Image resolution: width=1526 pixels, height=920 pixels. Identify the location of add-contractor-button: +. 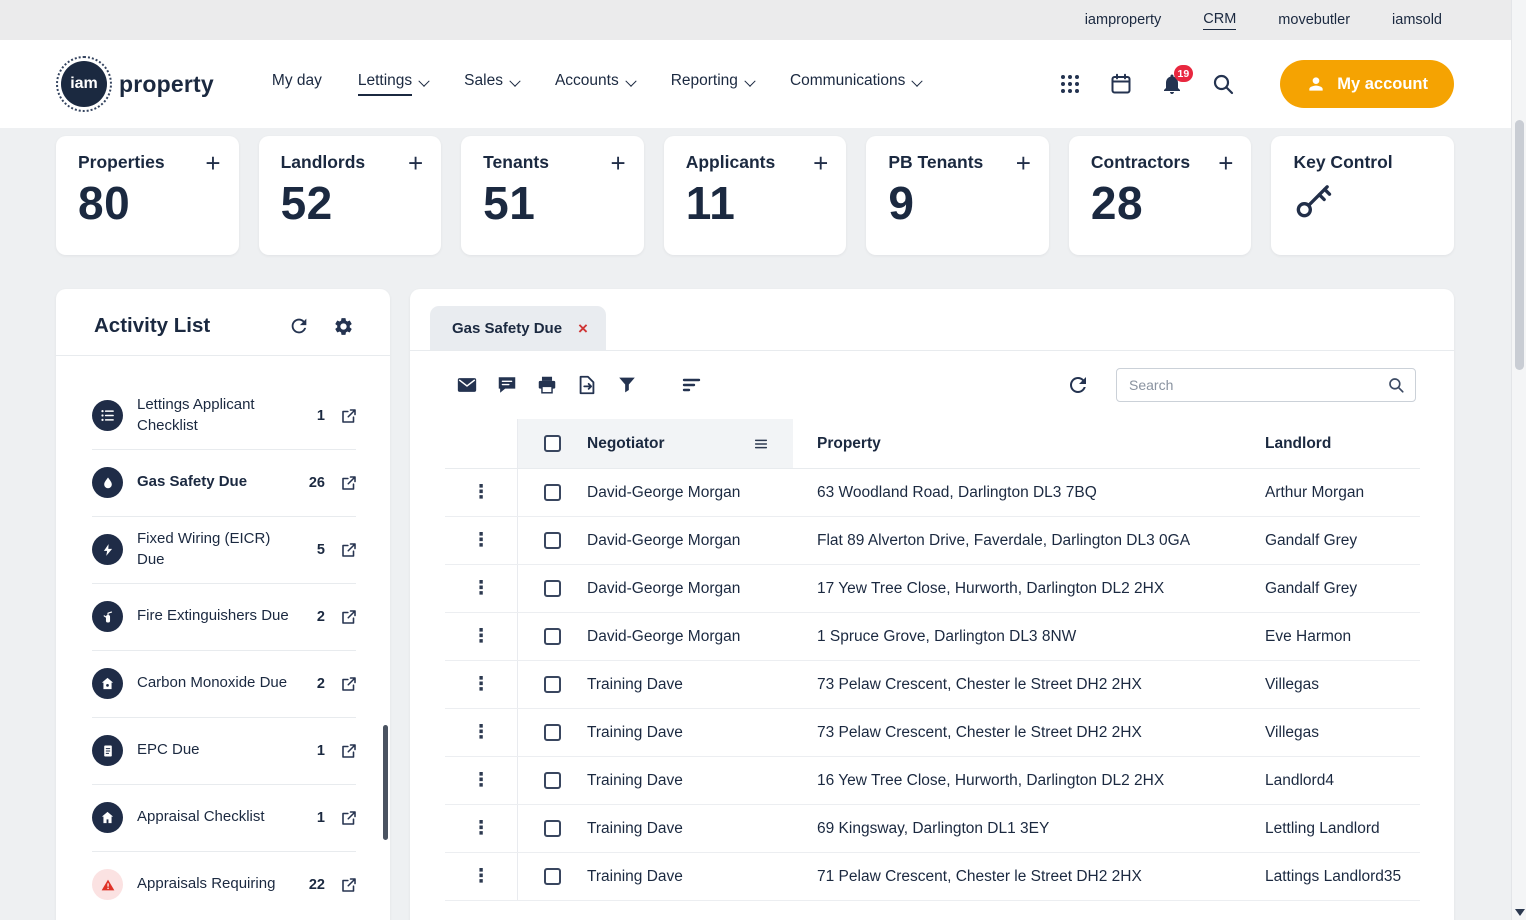
(1225, 163).